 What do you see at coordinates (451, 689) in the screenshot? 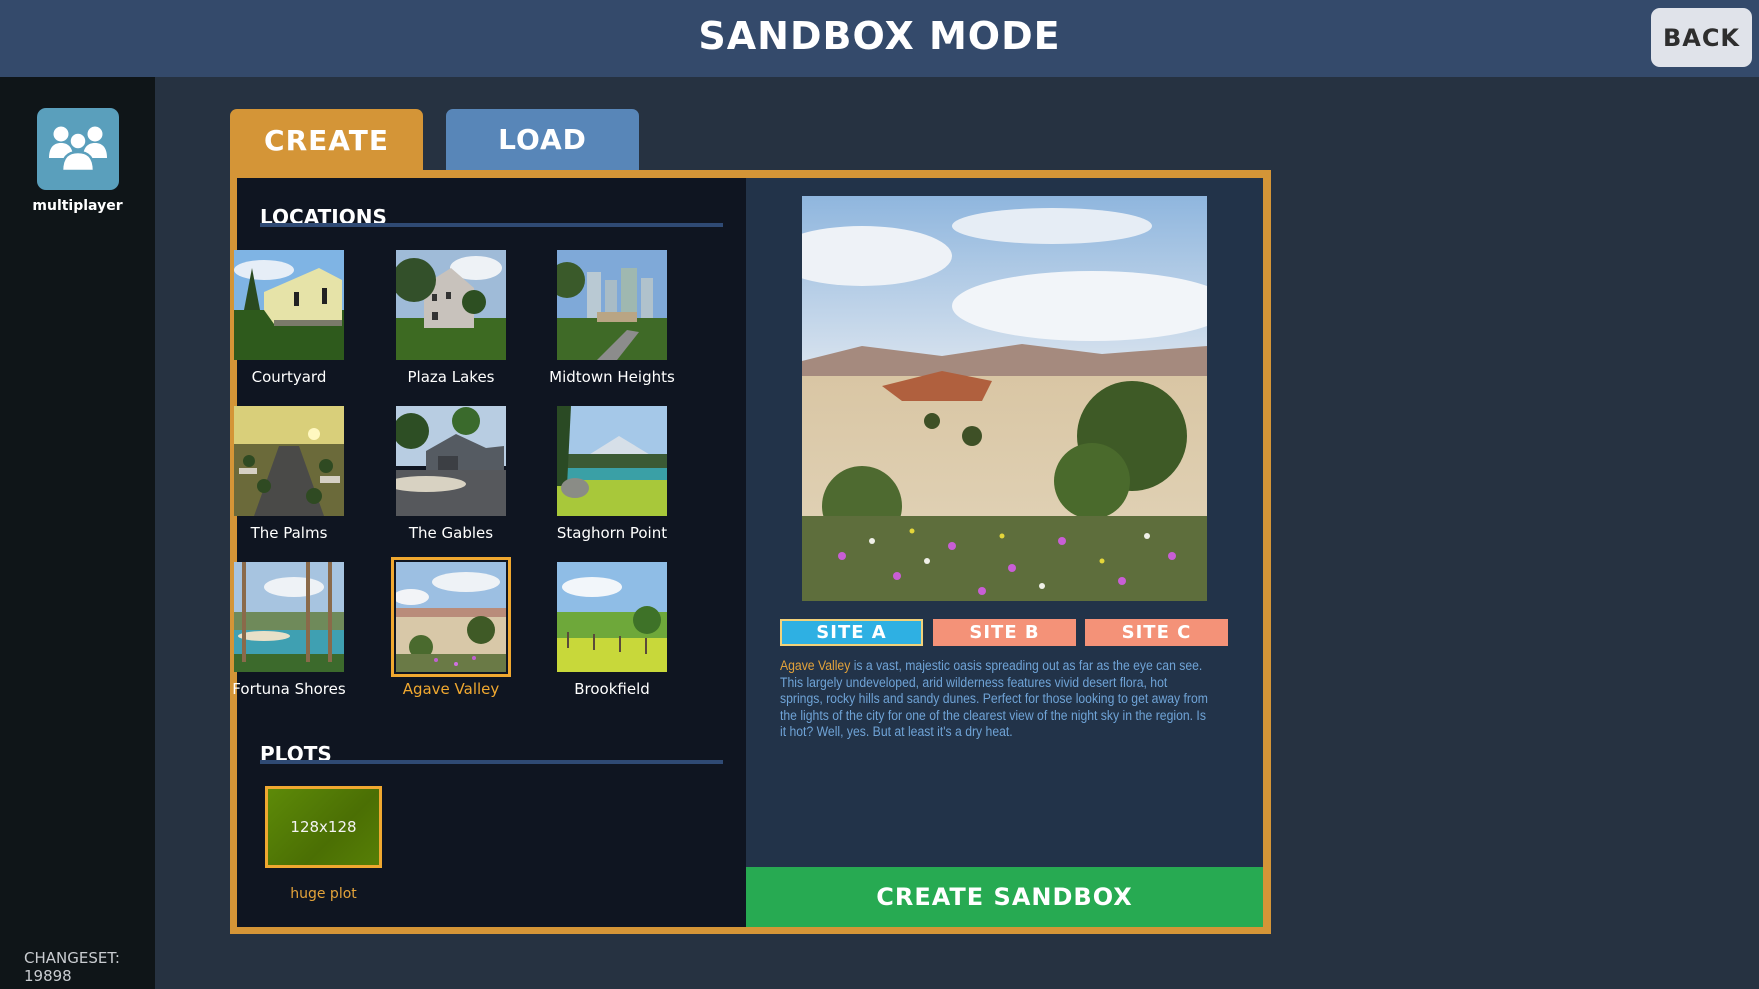
I see `location-label: Agave Valley` at bounding box center [451, 689].